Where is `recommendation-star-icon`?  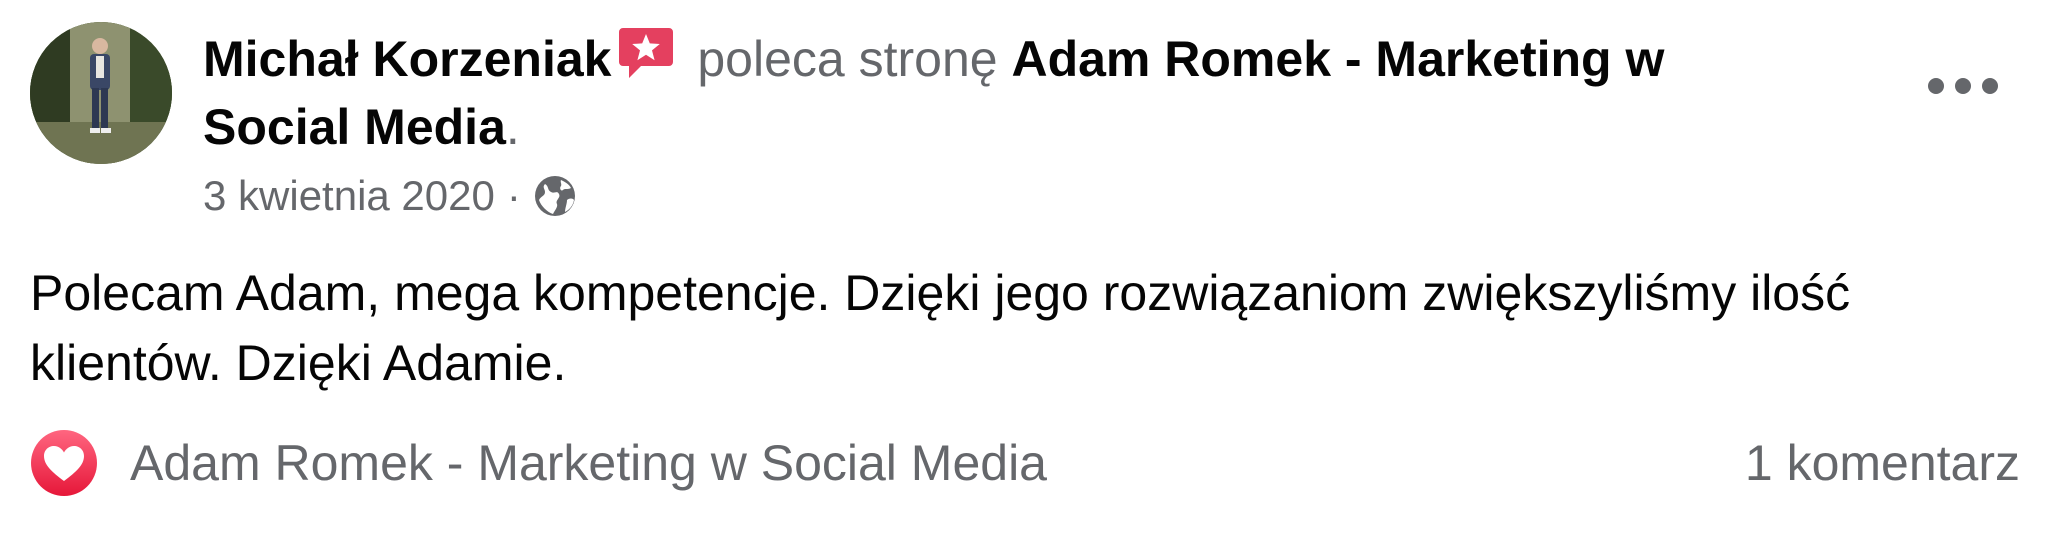
recommendation-star-icon is located at coordinates (646, 53).